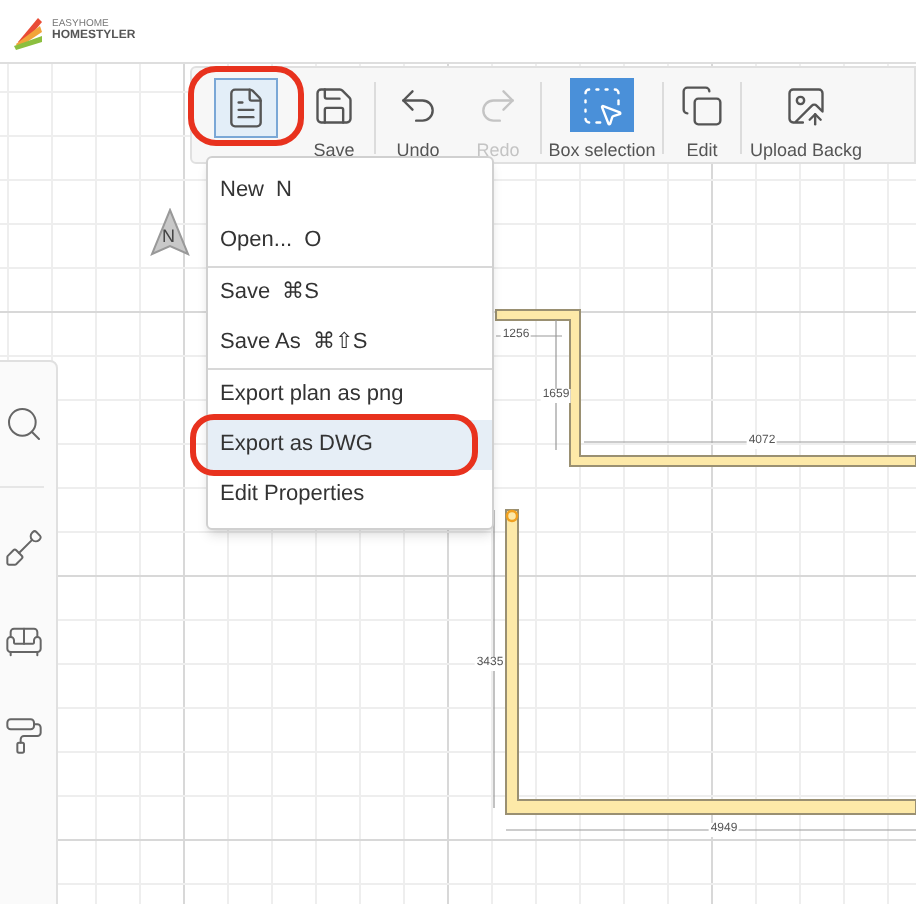 This screenshot has height=904, width=916. Describe the element at coordinates (30, 31) in the screenshot. I see `logo-icon` at that location.